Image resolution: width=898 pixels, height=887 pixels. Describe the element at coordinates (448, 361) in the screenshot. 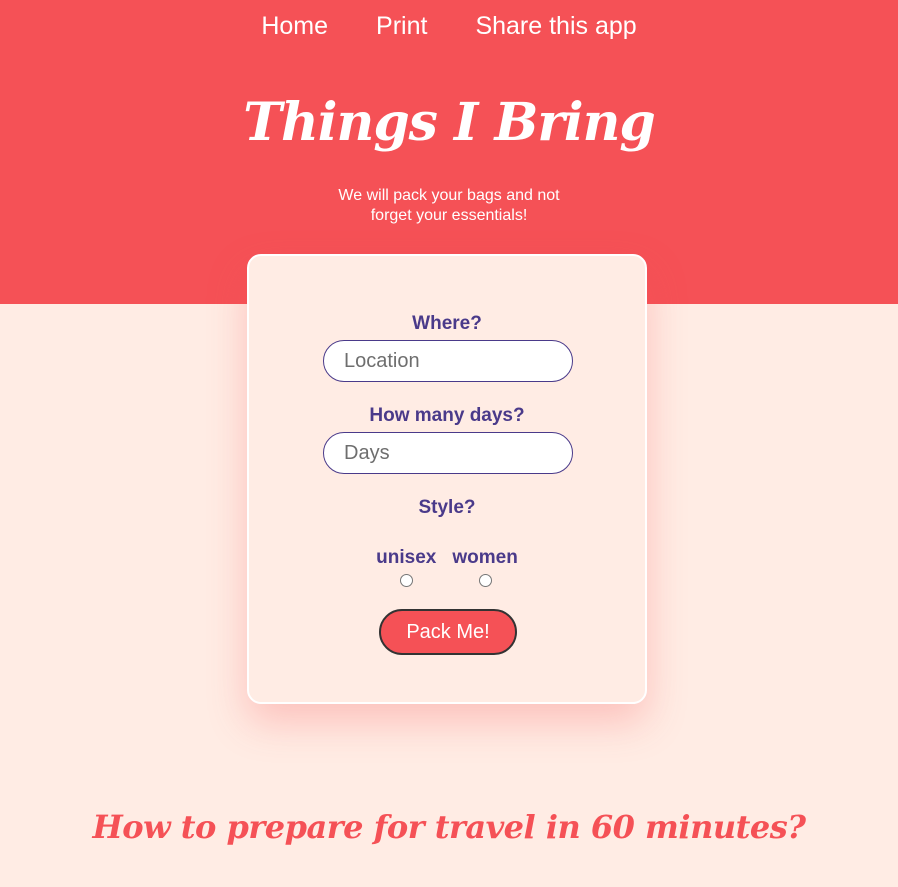

I see `location-input` at that location.